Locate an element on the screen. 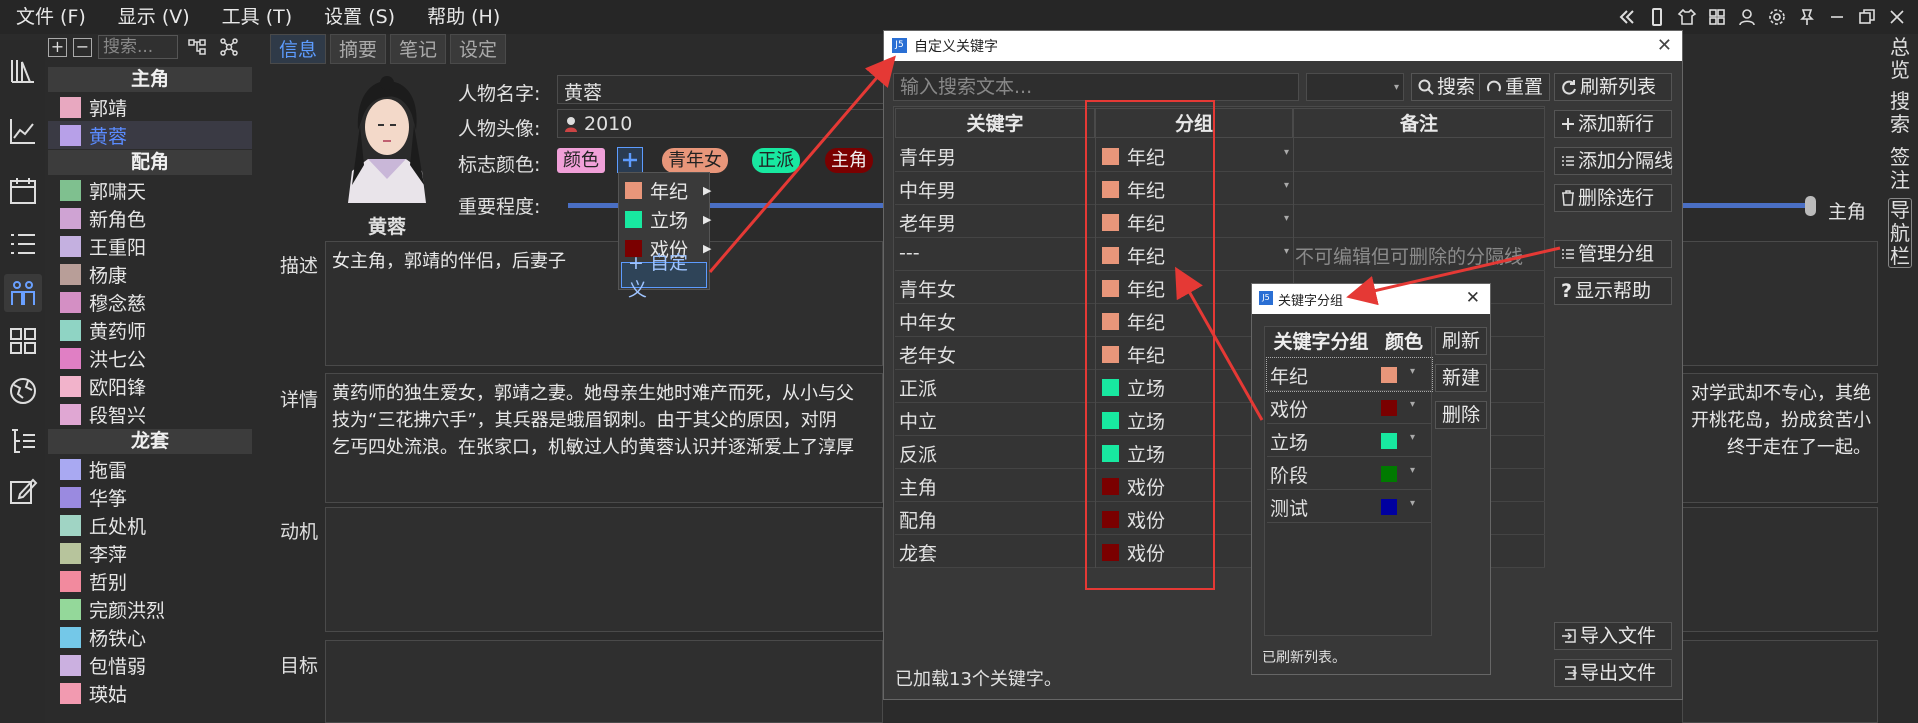  collapse-icon is located at coordinates (1627, 17).